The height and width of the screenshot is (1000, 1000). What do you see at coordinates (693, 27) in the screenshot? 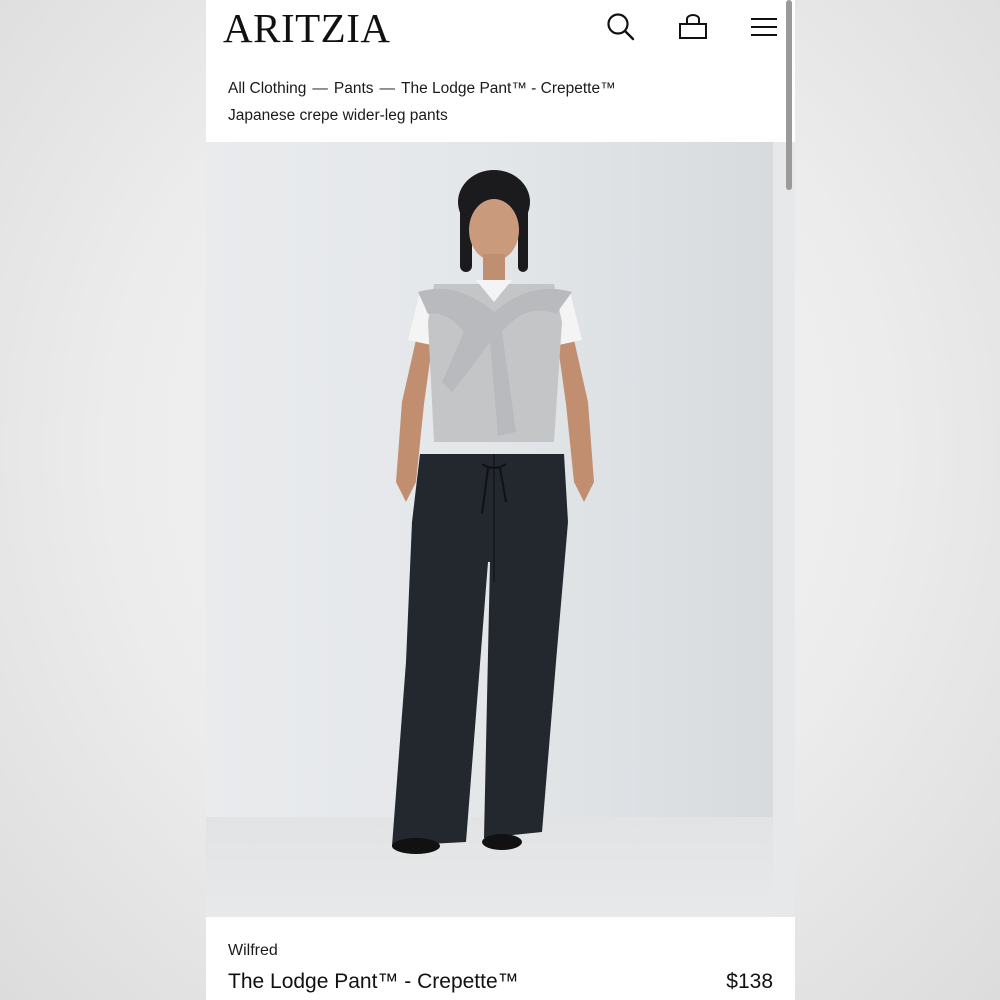
I see `bag-icon` at bounding box center [693, 27].